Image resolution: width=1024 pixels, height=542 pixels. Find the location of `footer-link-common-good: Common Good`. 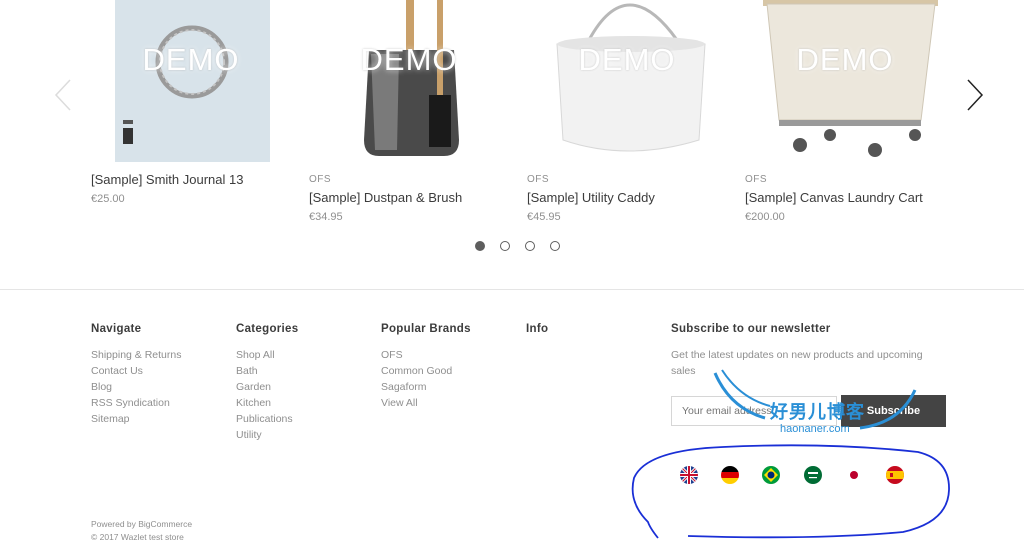

footer-link-common-good: Common Good is located at coordinates (416, 371).